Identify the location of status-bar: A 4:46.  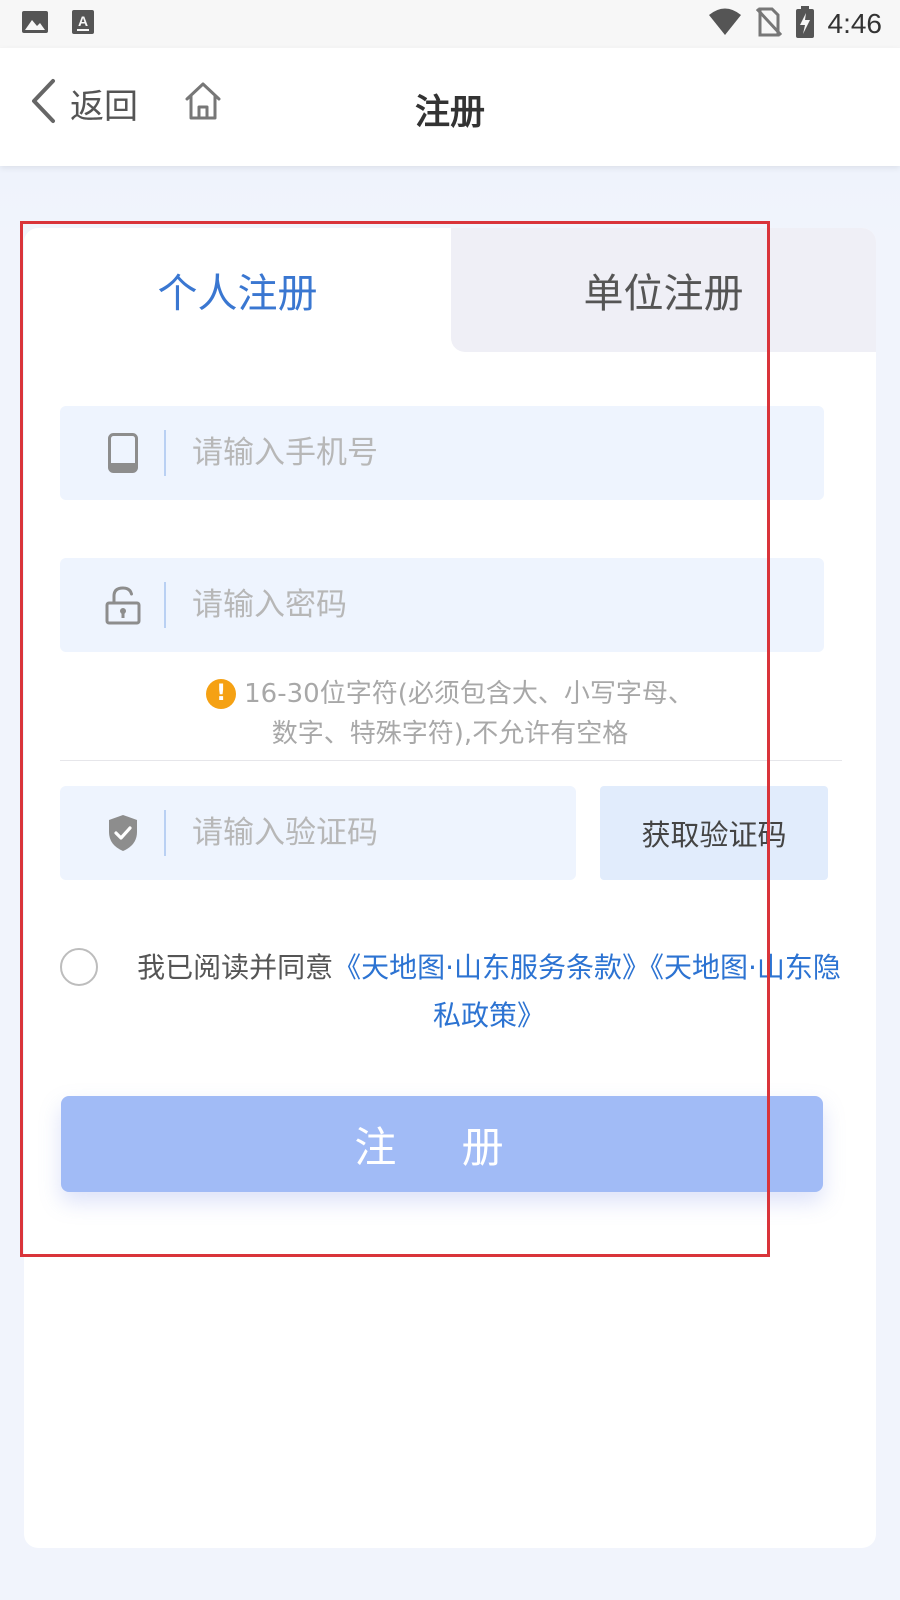
(450, 24).